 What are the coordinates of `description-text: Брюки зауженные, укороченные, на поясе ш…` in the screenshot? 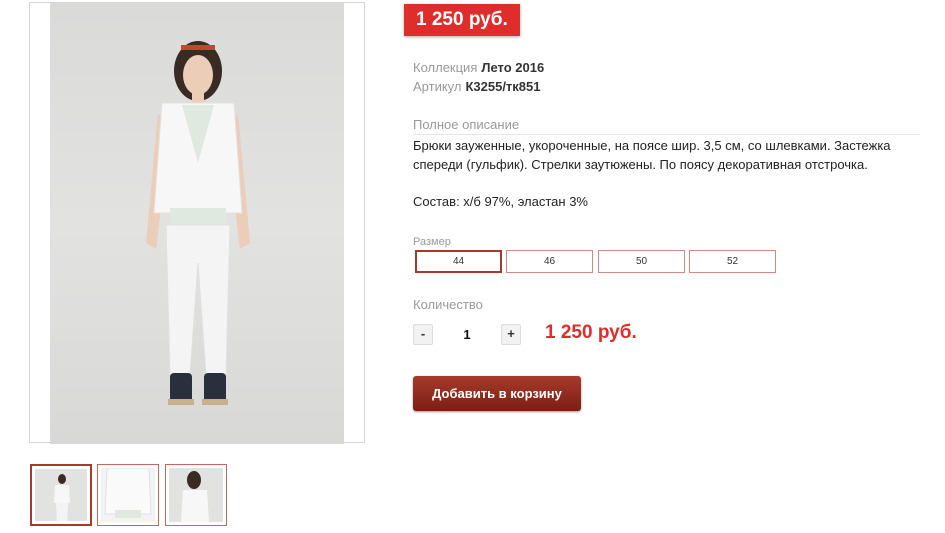 It's located at (652, 155).